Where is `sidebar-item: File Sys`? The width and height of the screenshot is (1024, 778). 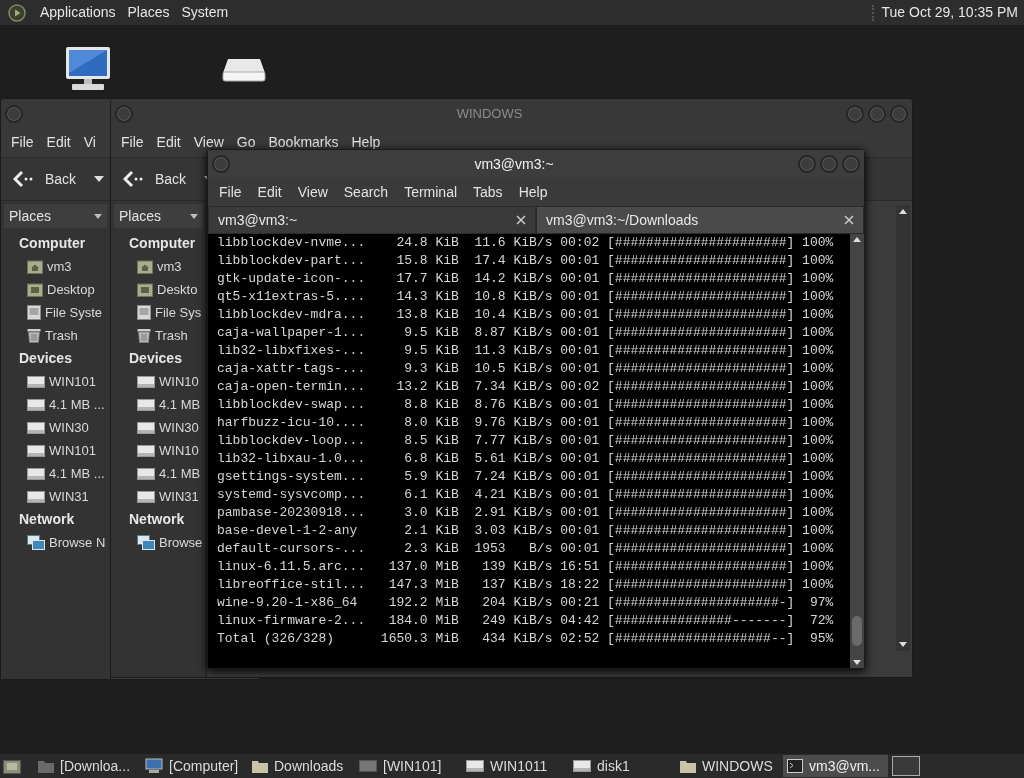 sidebar-item: File Sys is located at coordinates (158, 312).